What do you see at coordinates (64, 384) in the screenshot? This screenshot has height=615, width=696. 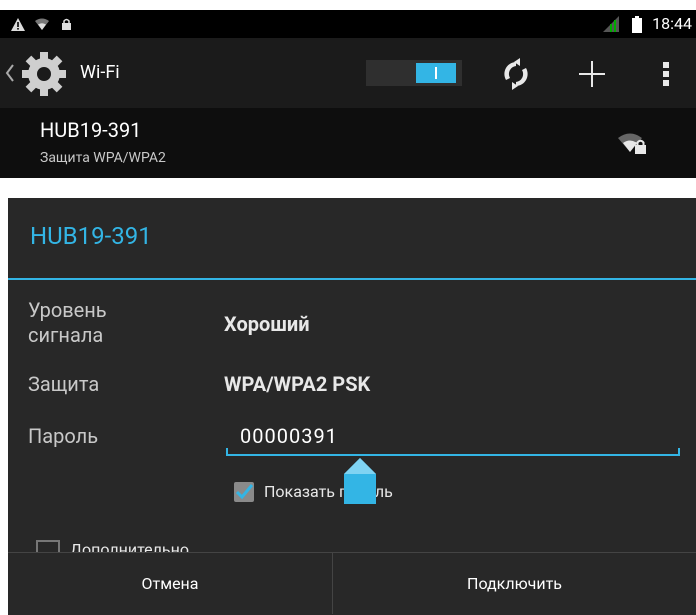 I see `security-label: Защита` at bounding box center [64, 384].